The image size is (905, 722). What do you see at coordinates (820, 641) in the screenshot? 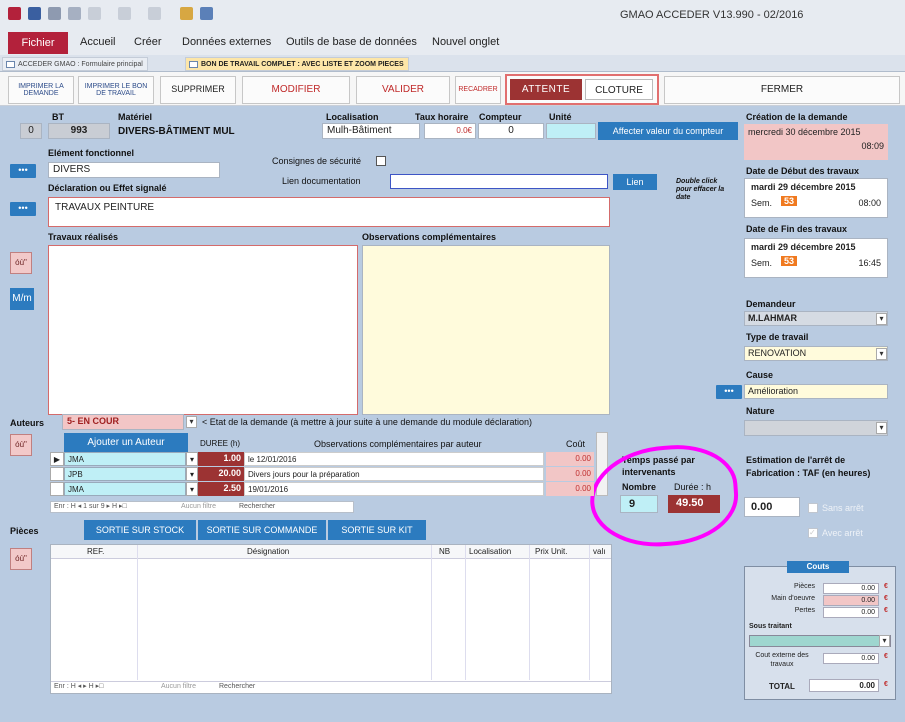
I see `sous-traitant-select` at bounding box center [820, 641].